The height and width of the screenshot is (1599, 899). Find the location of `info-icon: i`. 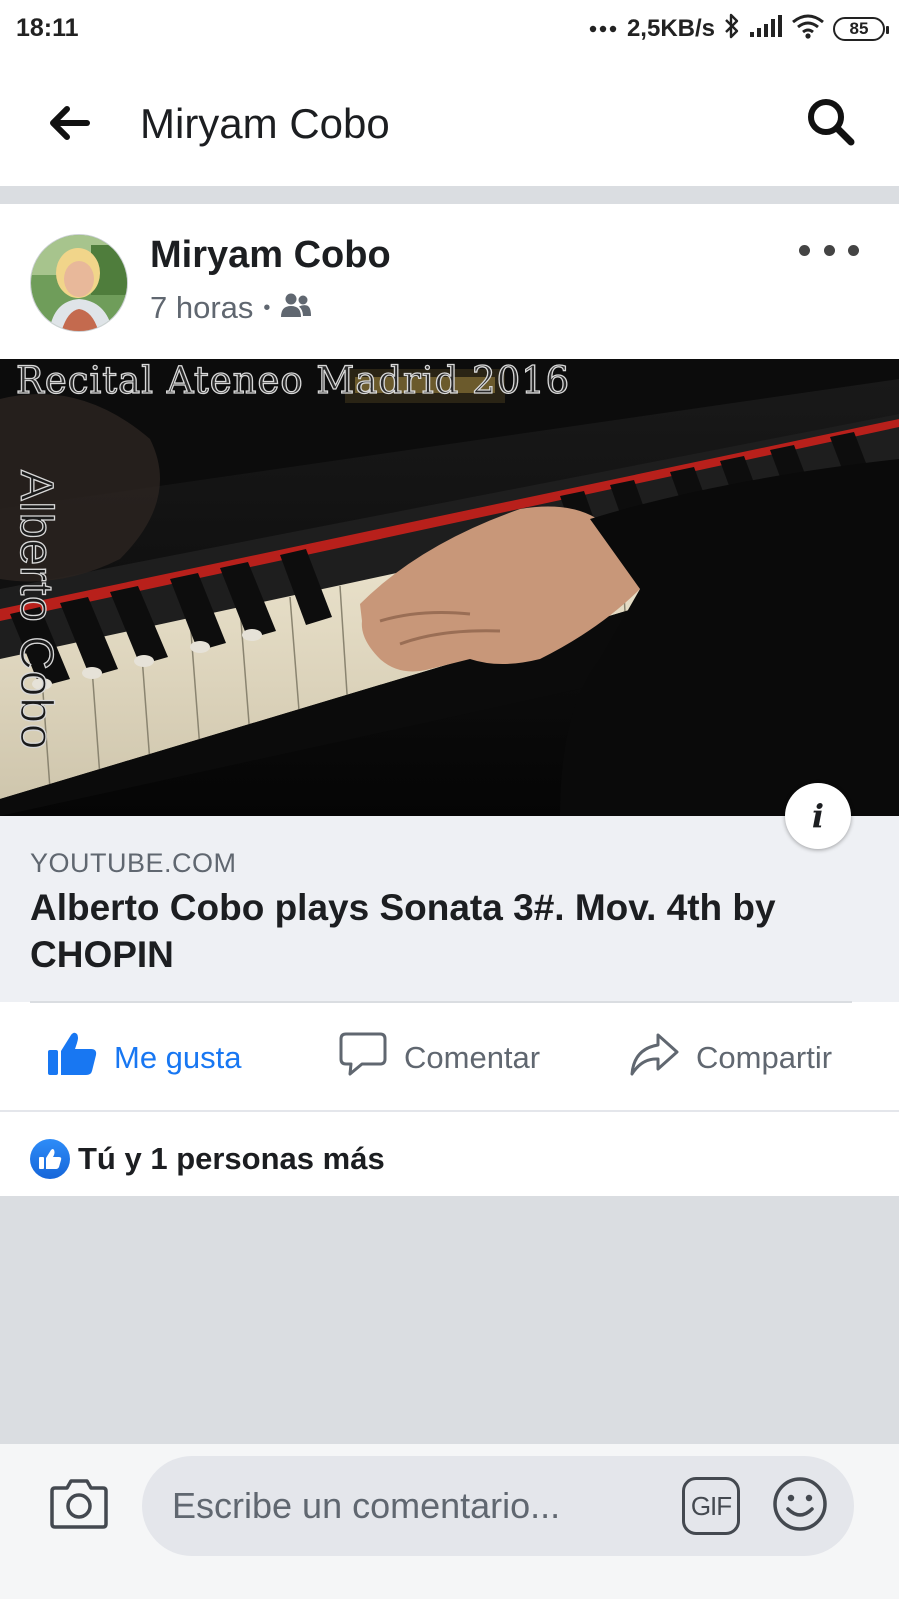

info-icon: i is located at coordinates (818, 816).